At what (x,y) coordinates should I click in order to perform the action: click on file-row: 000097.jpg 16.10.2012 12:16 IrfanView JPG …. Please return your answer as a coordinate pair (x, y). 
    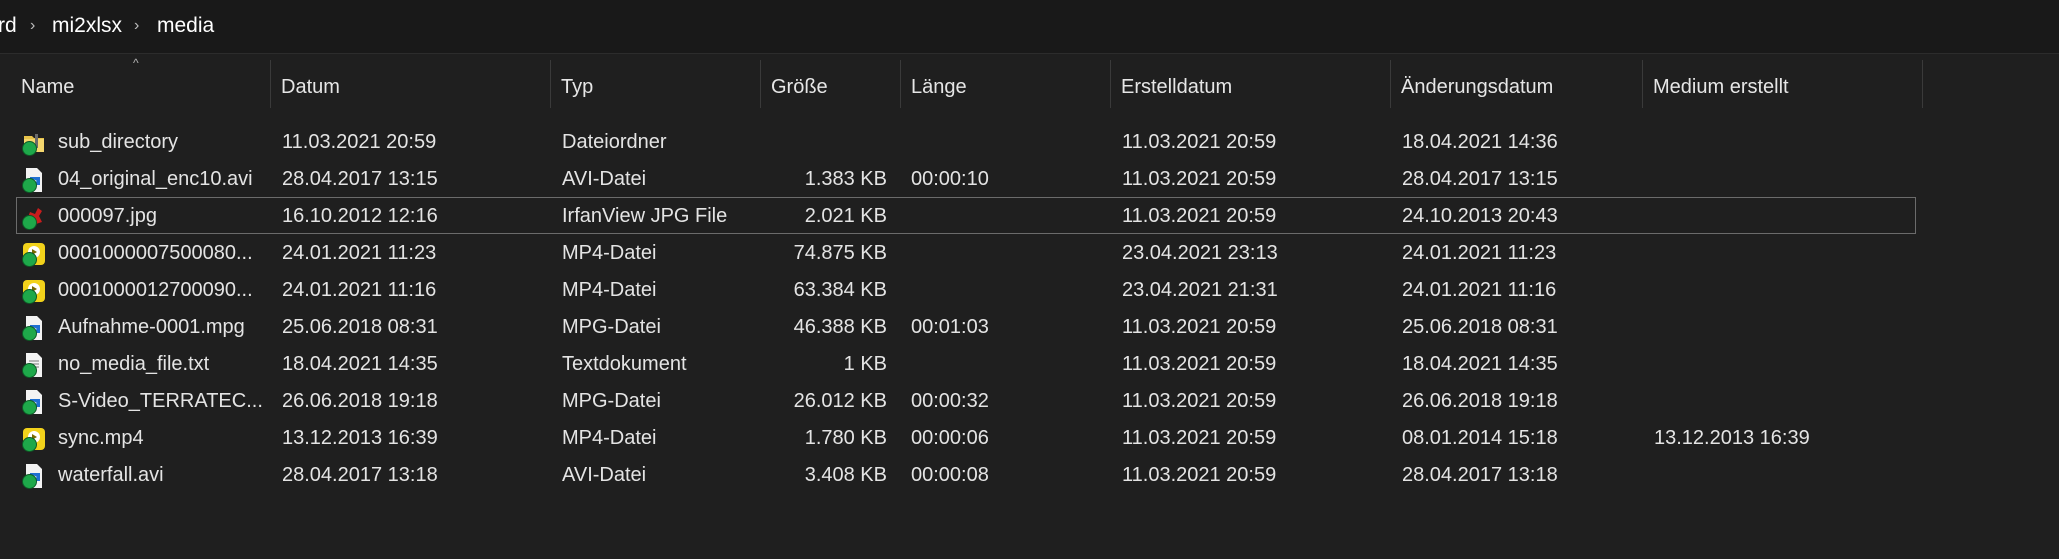
    Looking at the image, I should click on (966, 215).